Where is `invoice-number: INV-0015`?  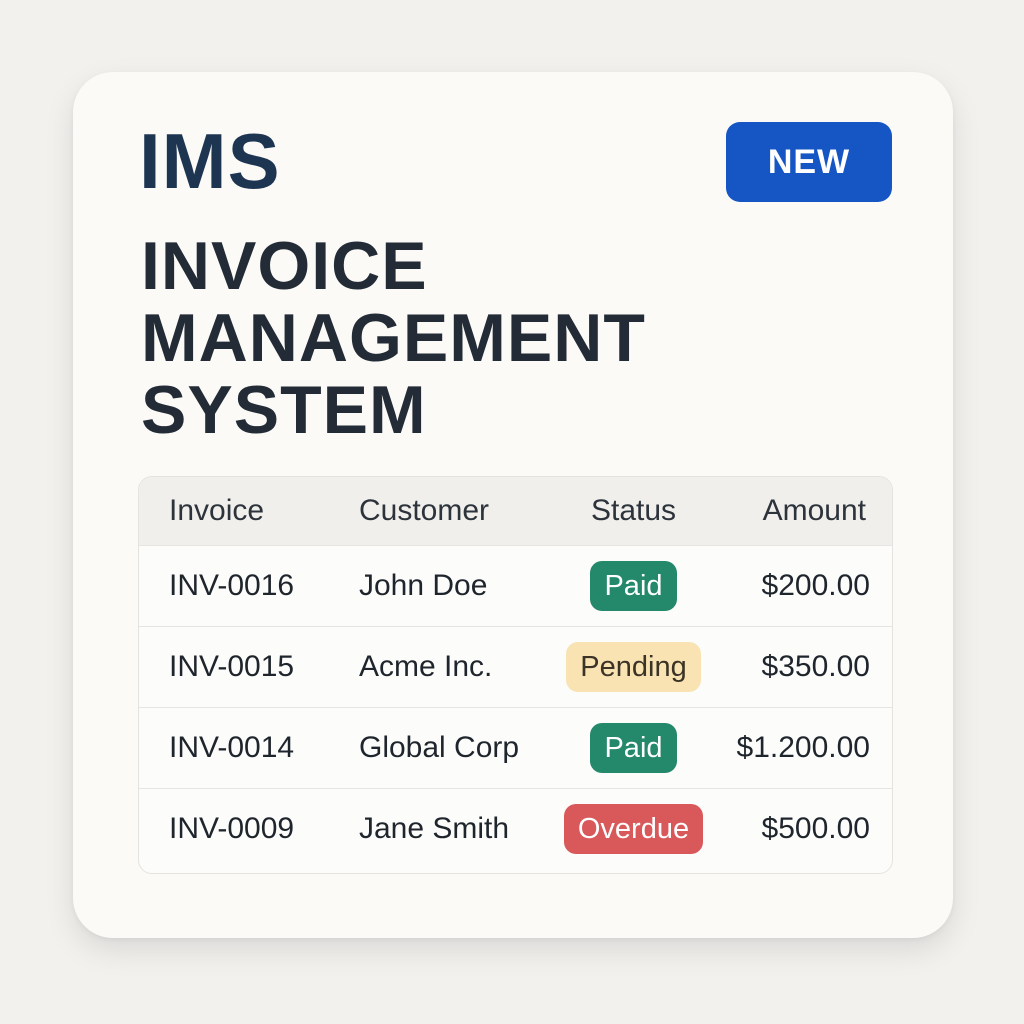
invoice-number: INV-0015 is located at coordinates (232, 666).